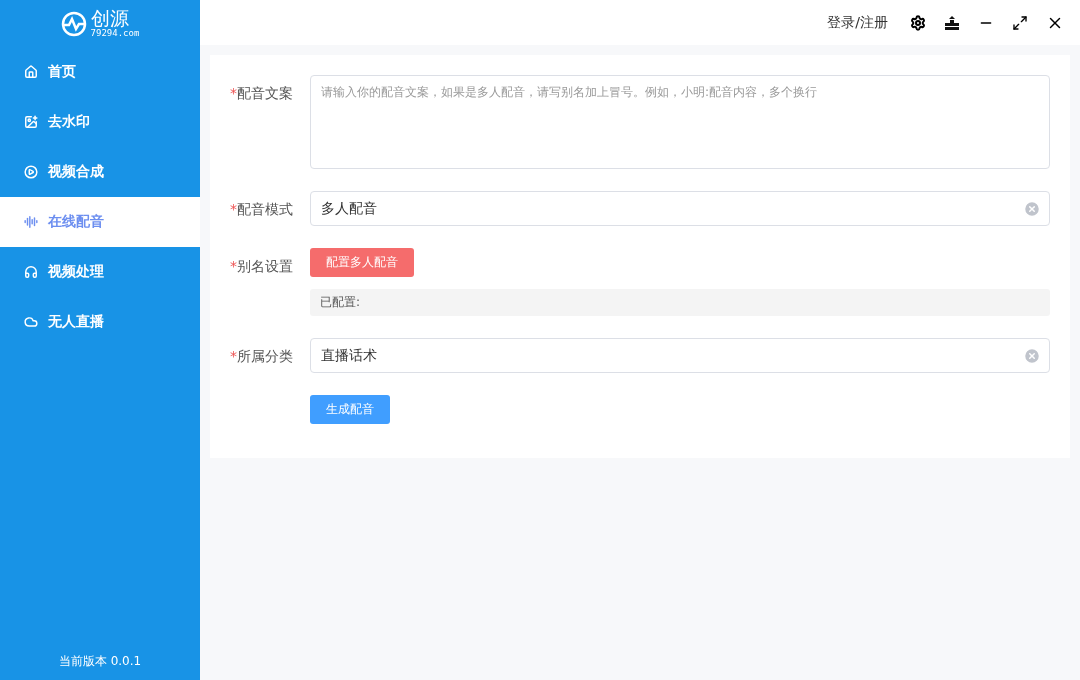 The image size is (1080, 680). Describe the element at coordinates (265, 266) in the screenshot. I see `label-text: 别名设置` at that location.